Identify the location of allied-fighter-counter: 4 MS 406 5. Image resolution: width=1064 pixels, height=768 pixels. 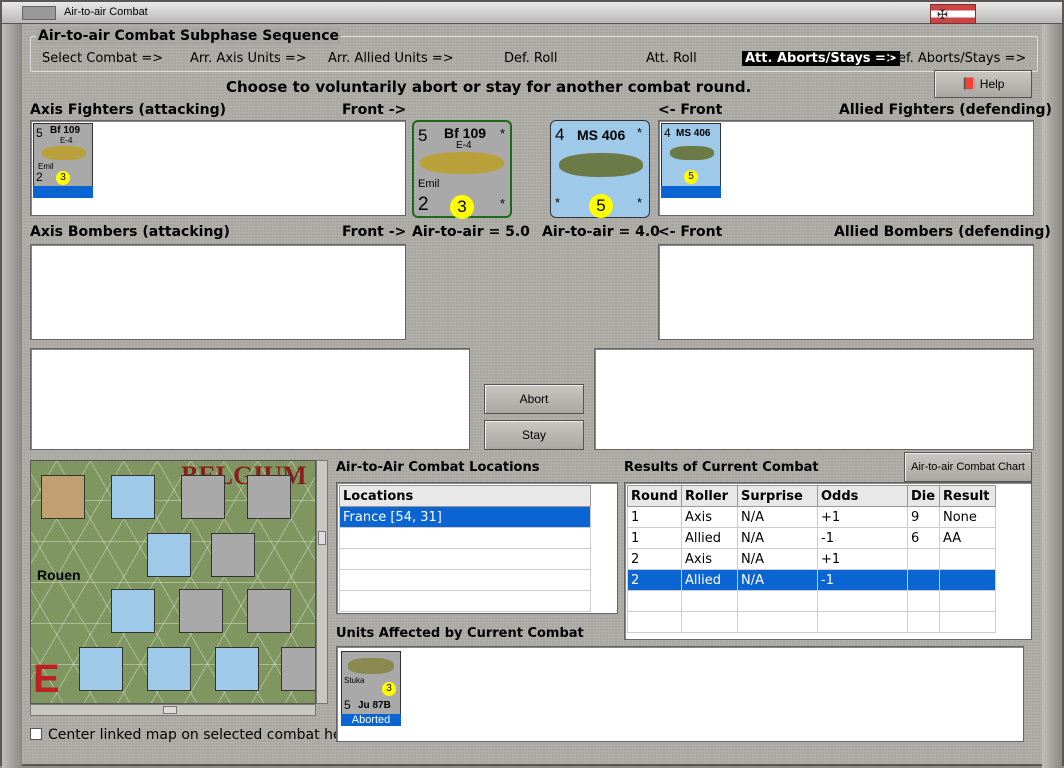
(691, 160).